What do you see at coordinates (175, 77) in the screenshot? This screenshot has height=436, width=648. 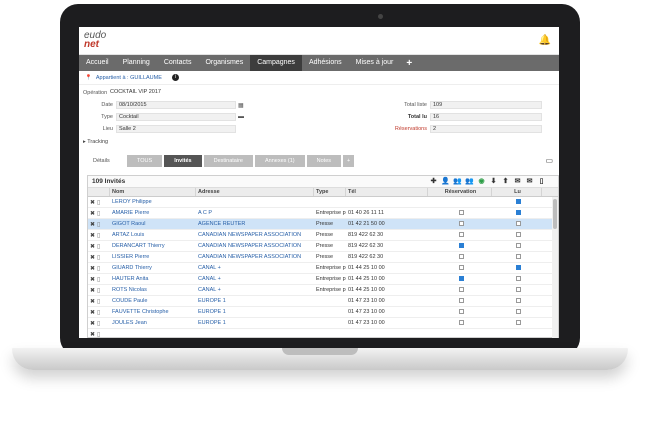 I see `info-icon: i` at bounding box center [175, 77].